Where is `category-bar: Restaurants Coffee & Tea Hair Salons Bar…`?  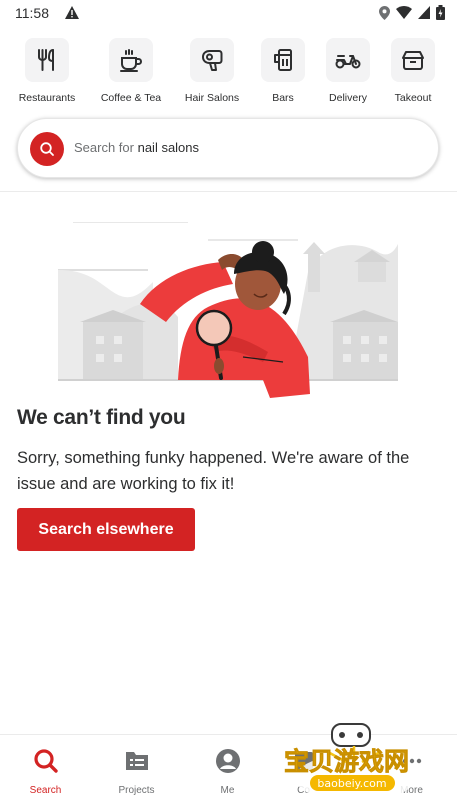
category-bar: Restaurants Coffee & Tea Hair Salons Bar… is located at coordinates (228, 72).